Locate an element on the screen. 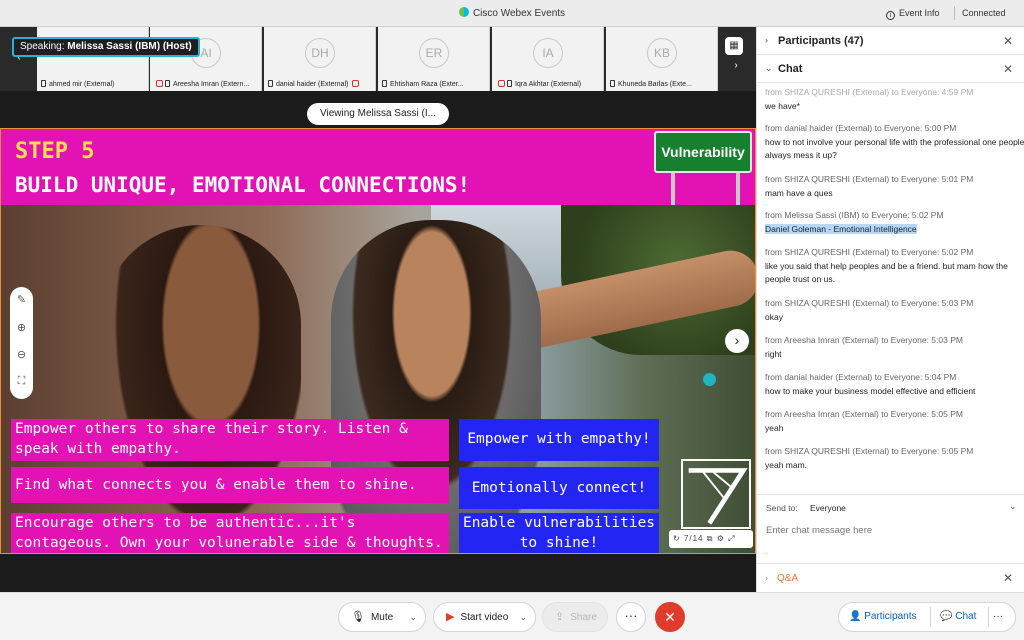 This screenshot has height=640, width=1024. title-bar: Cisco Webex Events i Event Info Connected is located at coordinates (512, 13).